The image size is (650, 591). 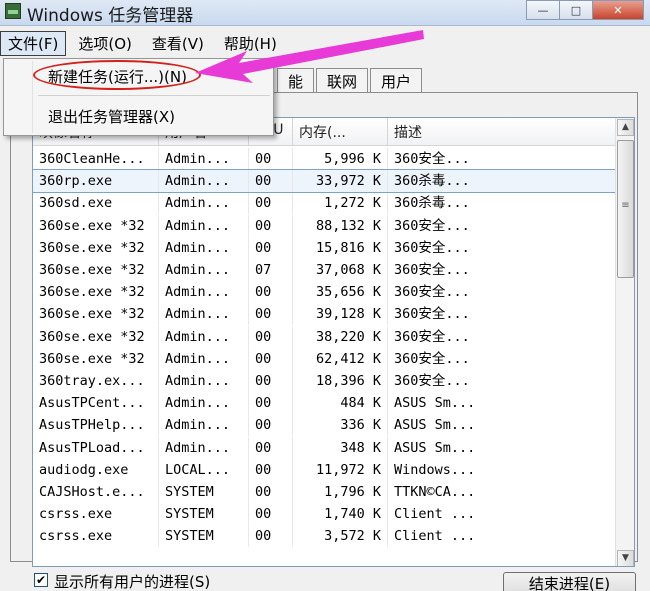 I want to click on cell-memory: 484 K, so click(x=340, y=403).